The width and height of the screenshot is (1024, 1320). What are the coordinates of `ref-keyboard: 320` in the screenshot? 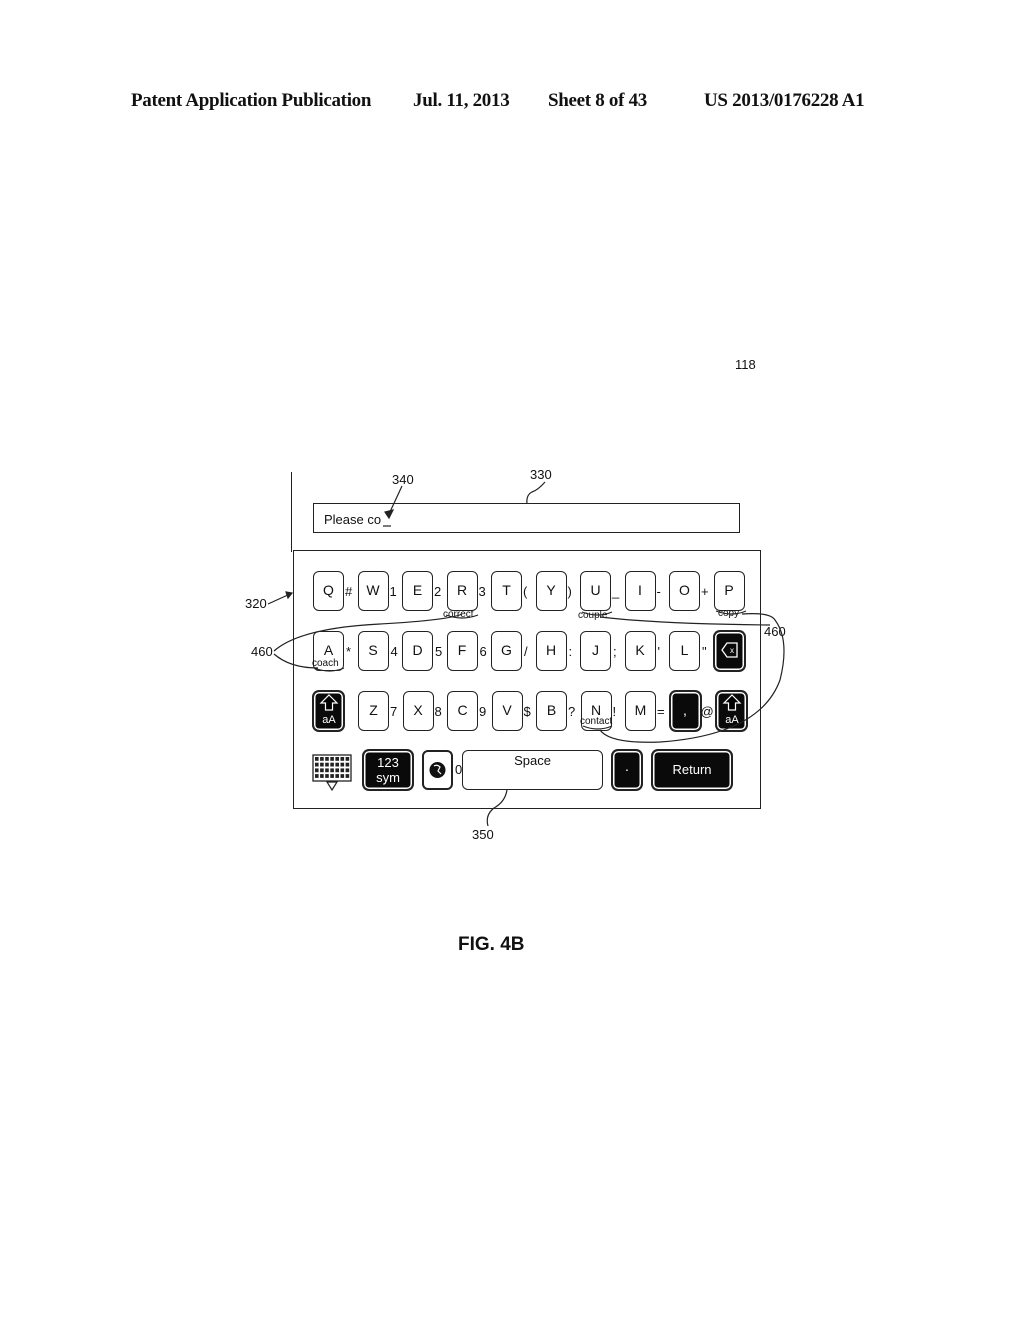 It's located at (256, 603).